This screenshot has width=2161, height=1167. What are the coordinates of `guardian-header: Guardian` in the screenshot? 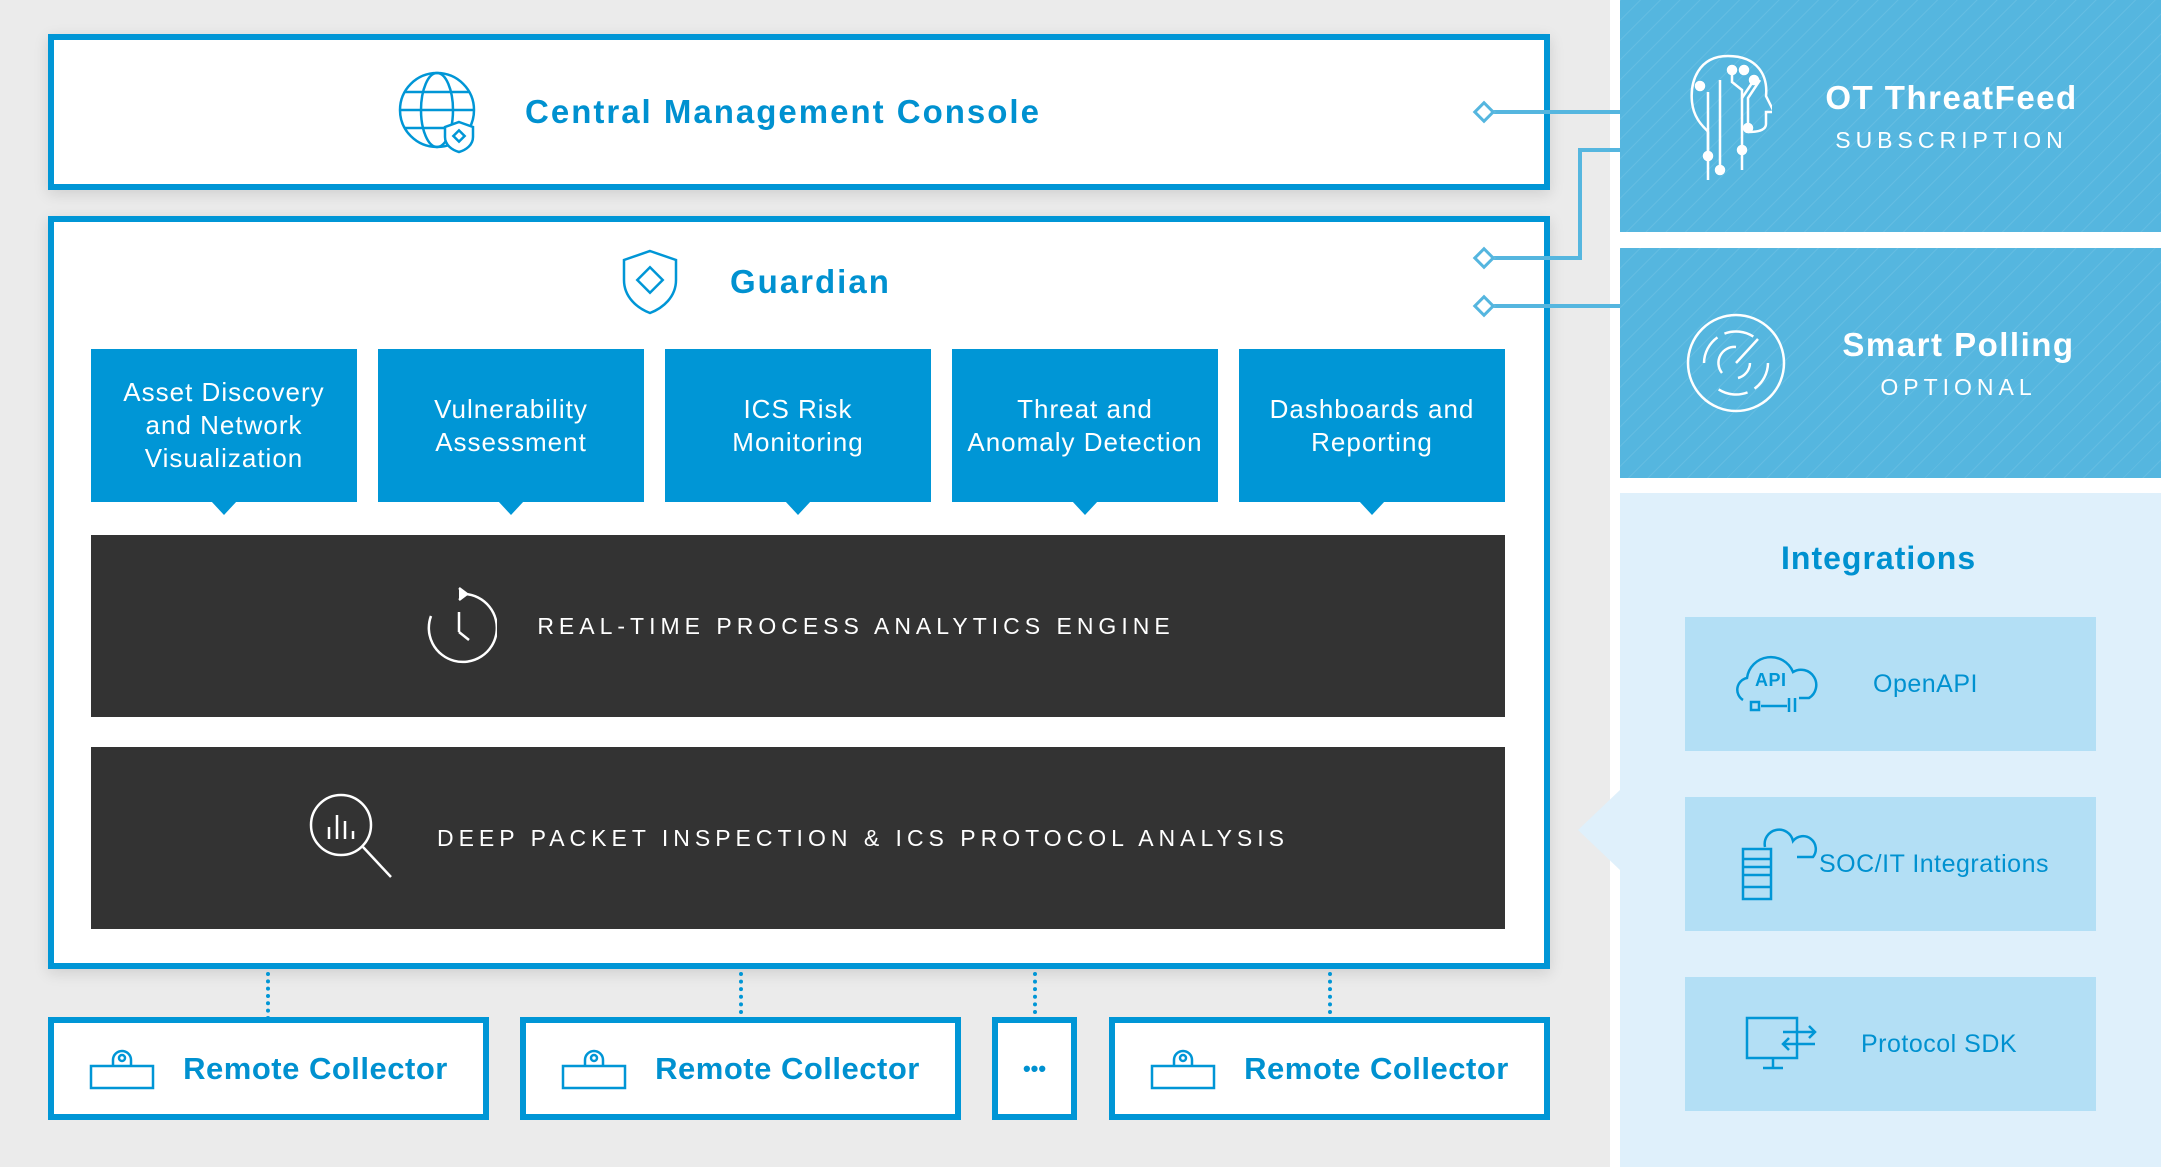 It's located at (755, 282).